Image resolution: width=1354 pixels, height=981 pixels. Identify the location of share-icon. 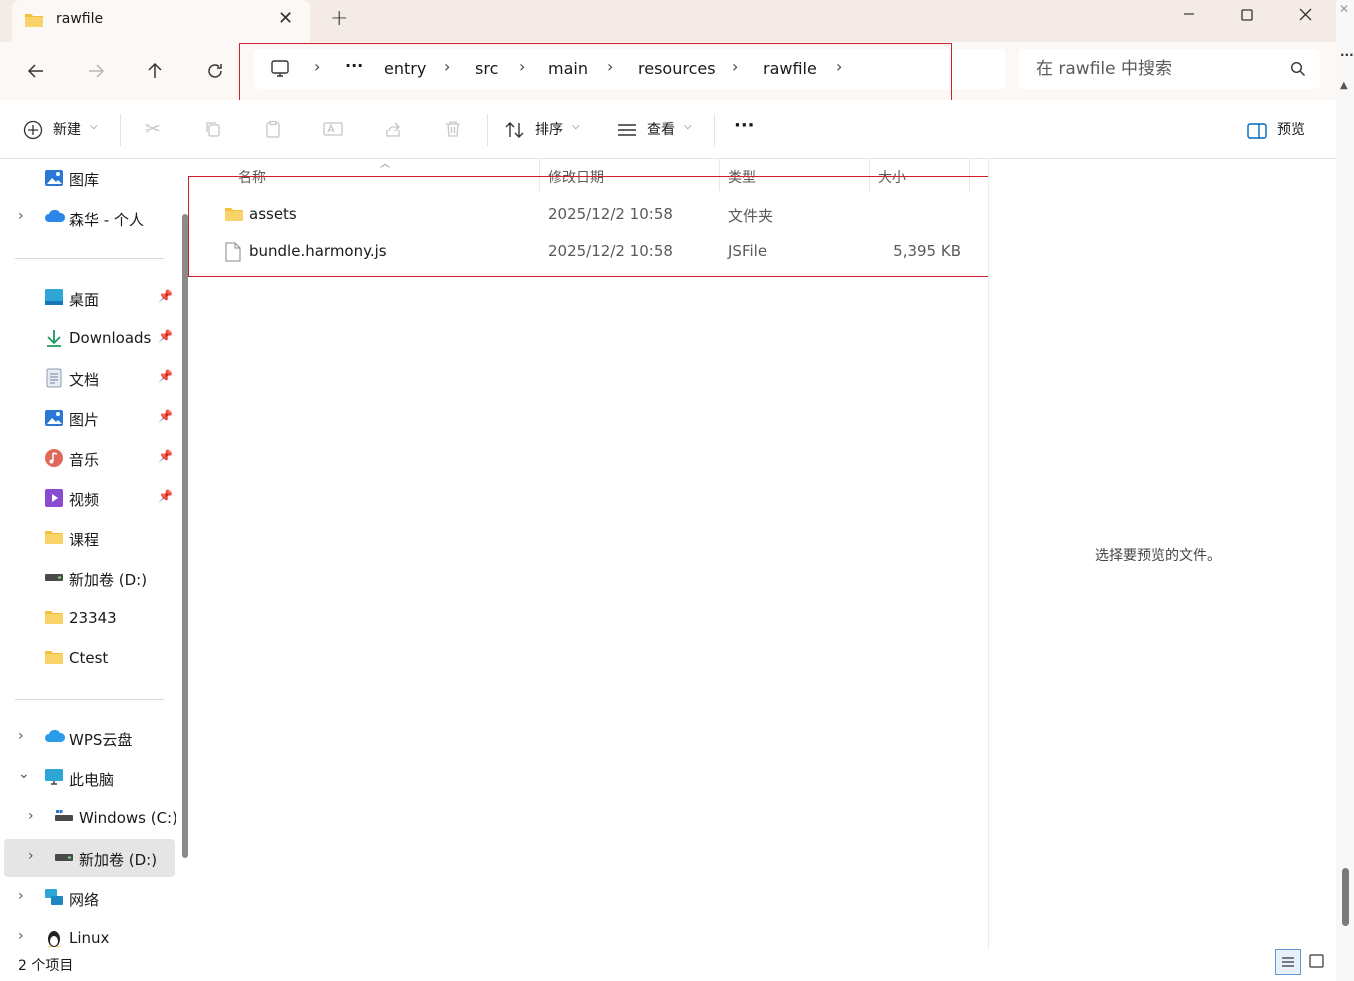
(393, 129).